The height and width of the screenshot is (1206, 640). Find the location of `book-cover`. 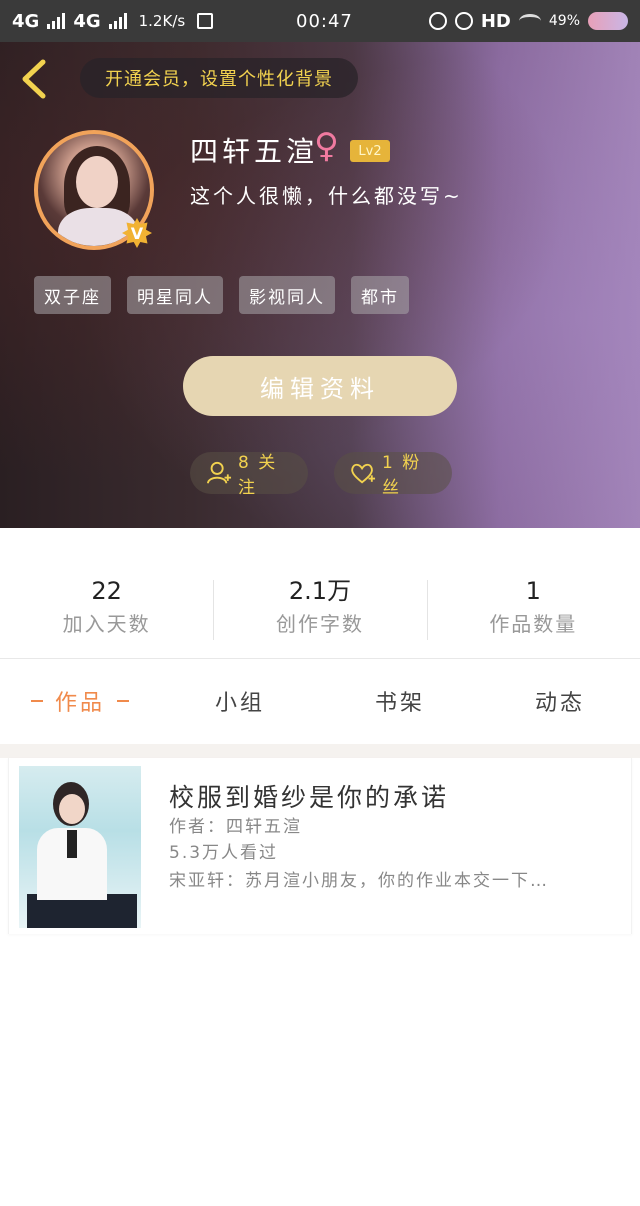

book-cover is located at coordinates (80, 847).